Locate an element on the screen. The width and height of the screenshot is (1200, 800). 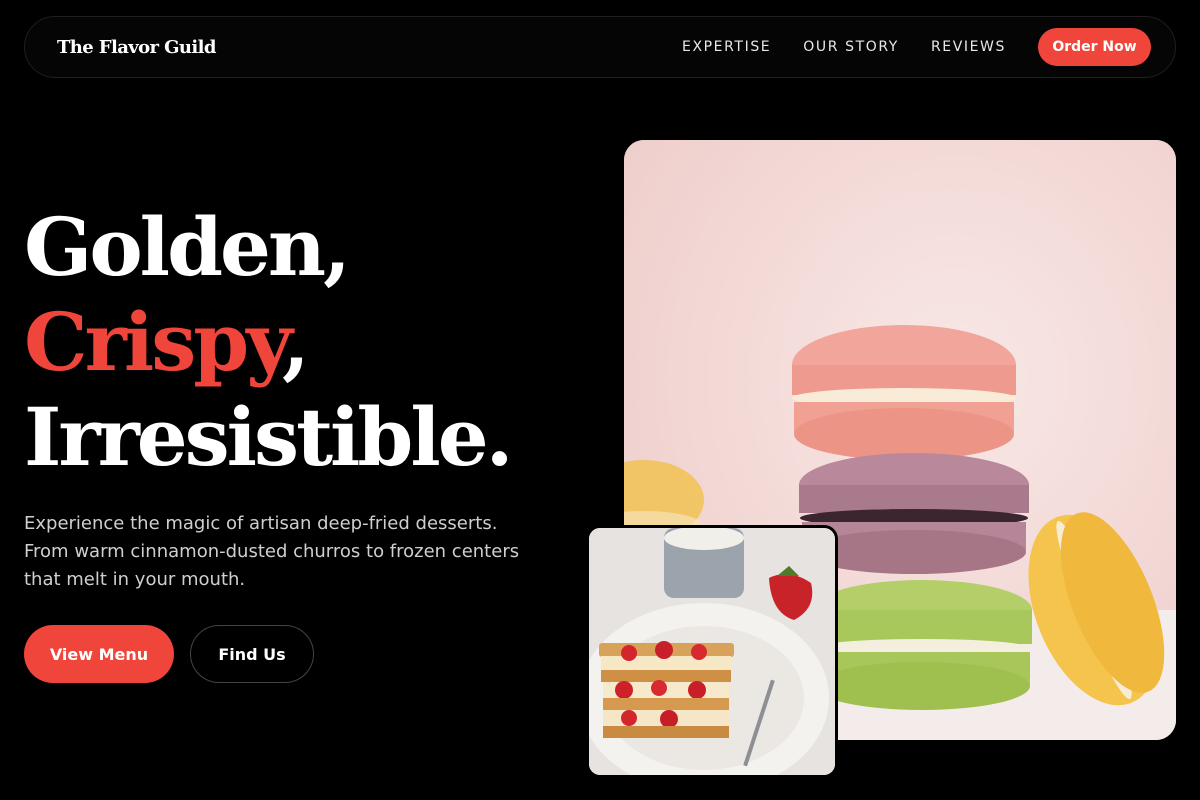
nav-link-expertise: EXPERTISE is located at coordinates (726, 47).